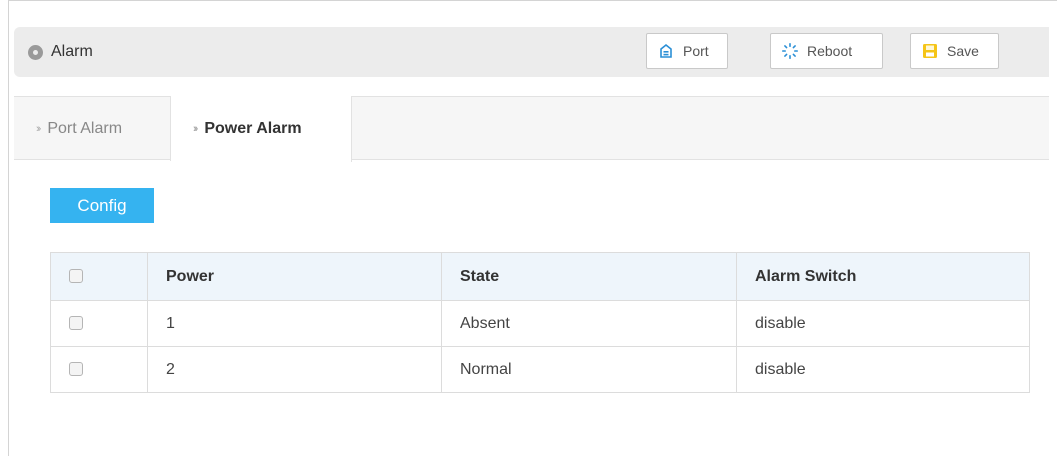 The width and height of the screenshot is (1057, 456). I want to click on column-header-alarm-switch: Alarm Switch, so click(883, 276).